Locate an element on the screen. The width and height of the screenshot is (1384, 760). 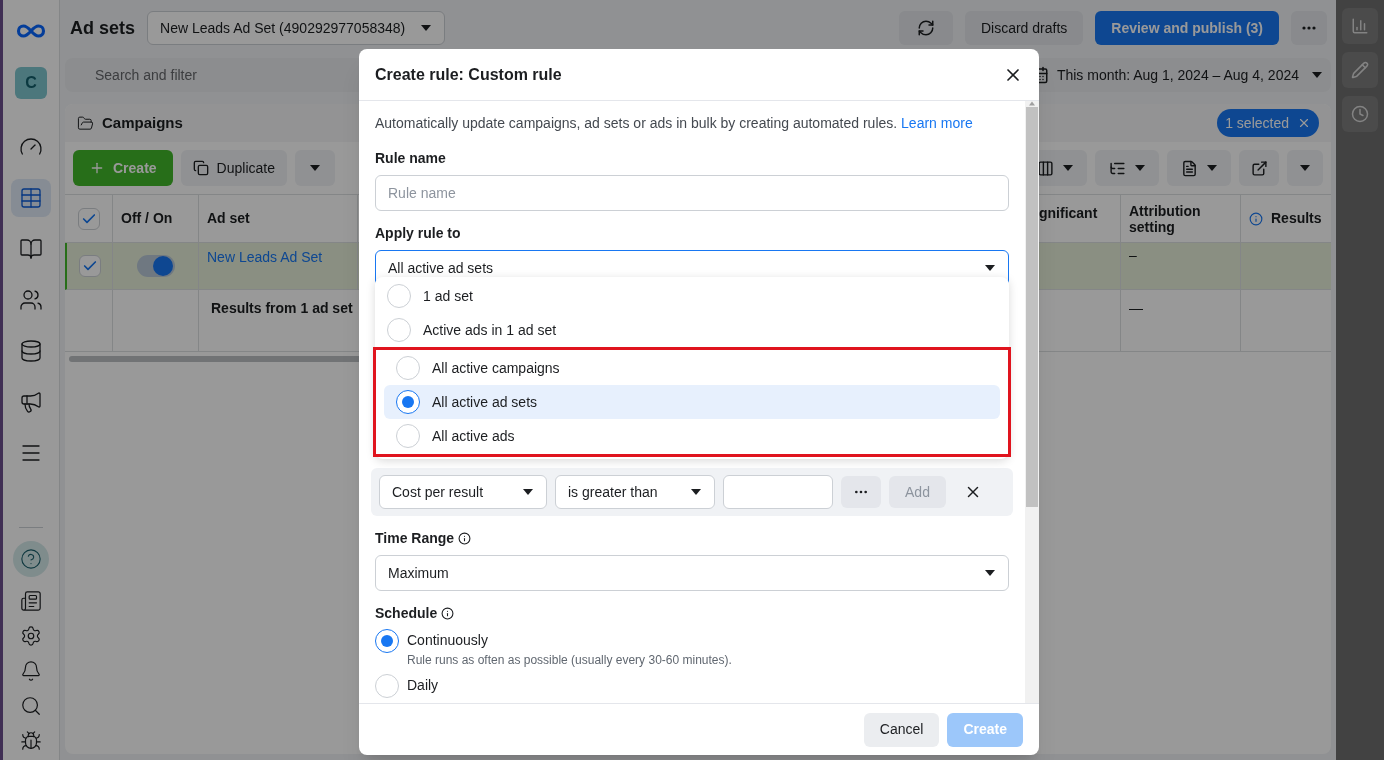
plus-icon is located at coordinates (97, 168).